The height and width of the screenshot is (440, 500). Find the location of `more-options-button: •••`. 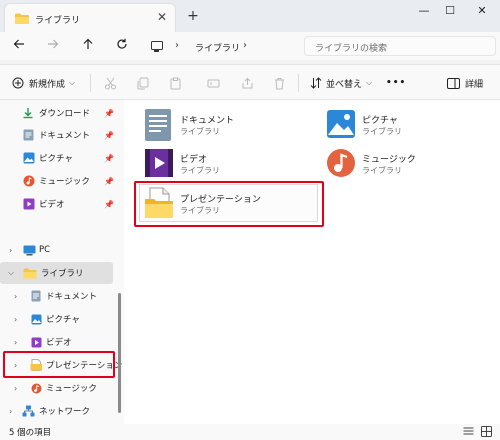

more-options-button: ••• is located at coordinates (396, 83).